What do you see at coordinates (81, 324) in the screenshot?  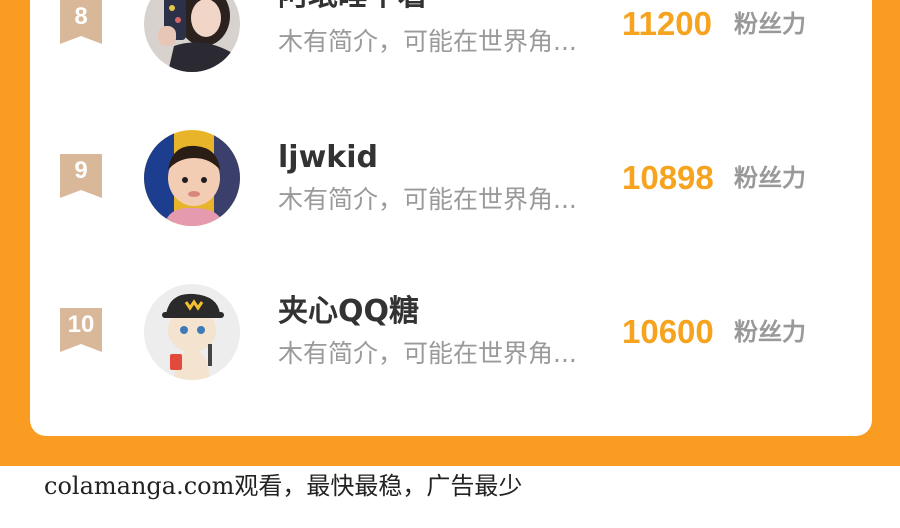 I see `rank-number: 10` at bounding box center [81, 324].